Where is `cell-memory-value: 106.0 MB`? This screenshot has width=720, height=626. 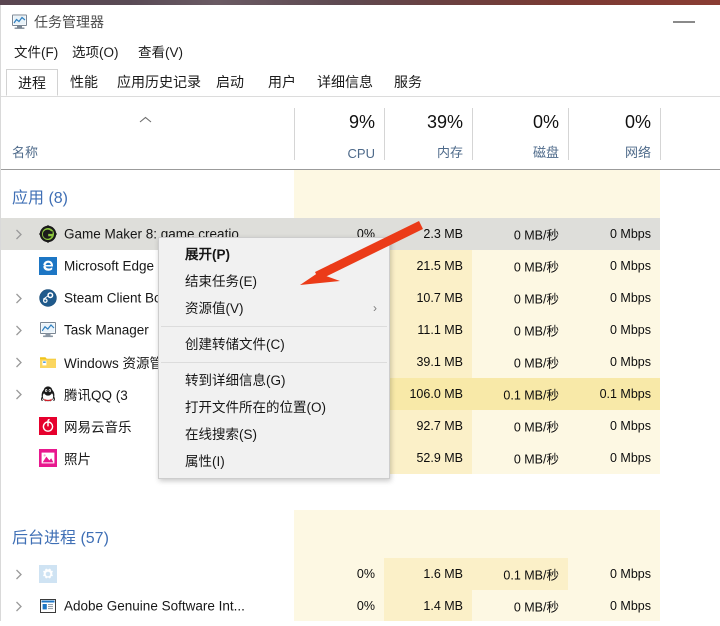 cell-memory-value: 106.0 MB is located at coordinates (436, 394).